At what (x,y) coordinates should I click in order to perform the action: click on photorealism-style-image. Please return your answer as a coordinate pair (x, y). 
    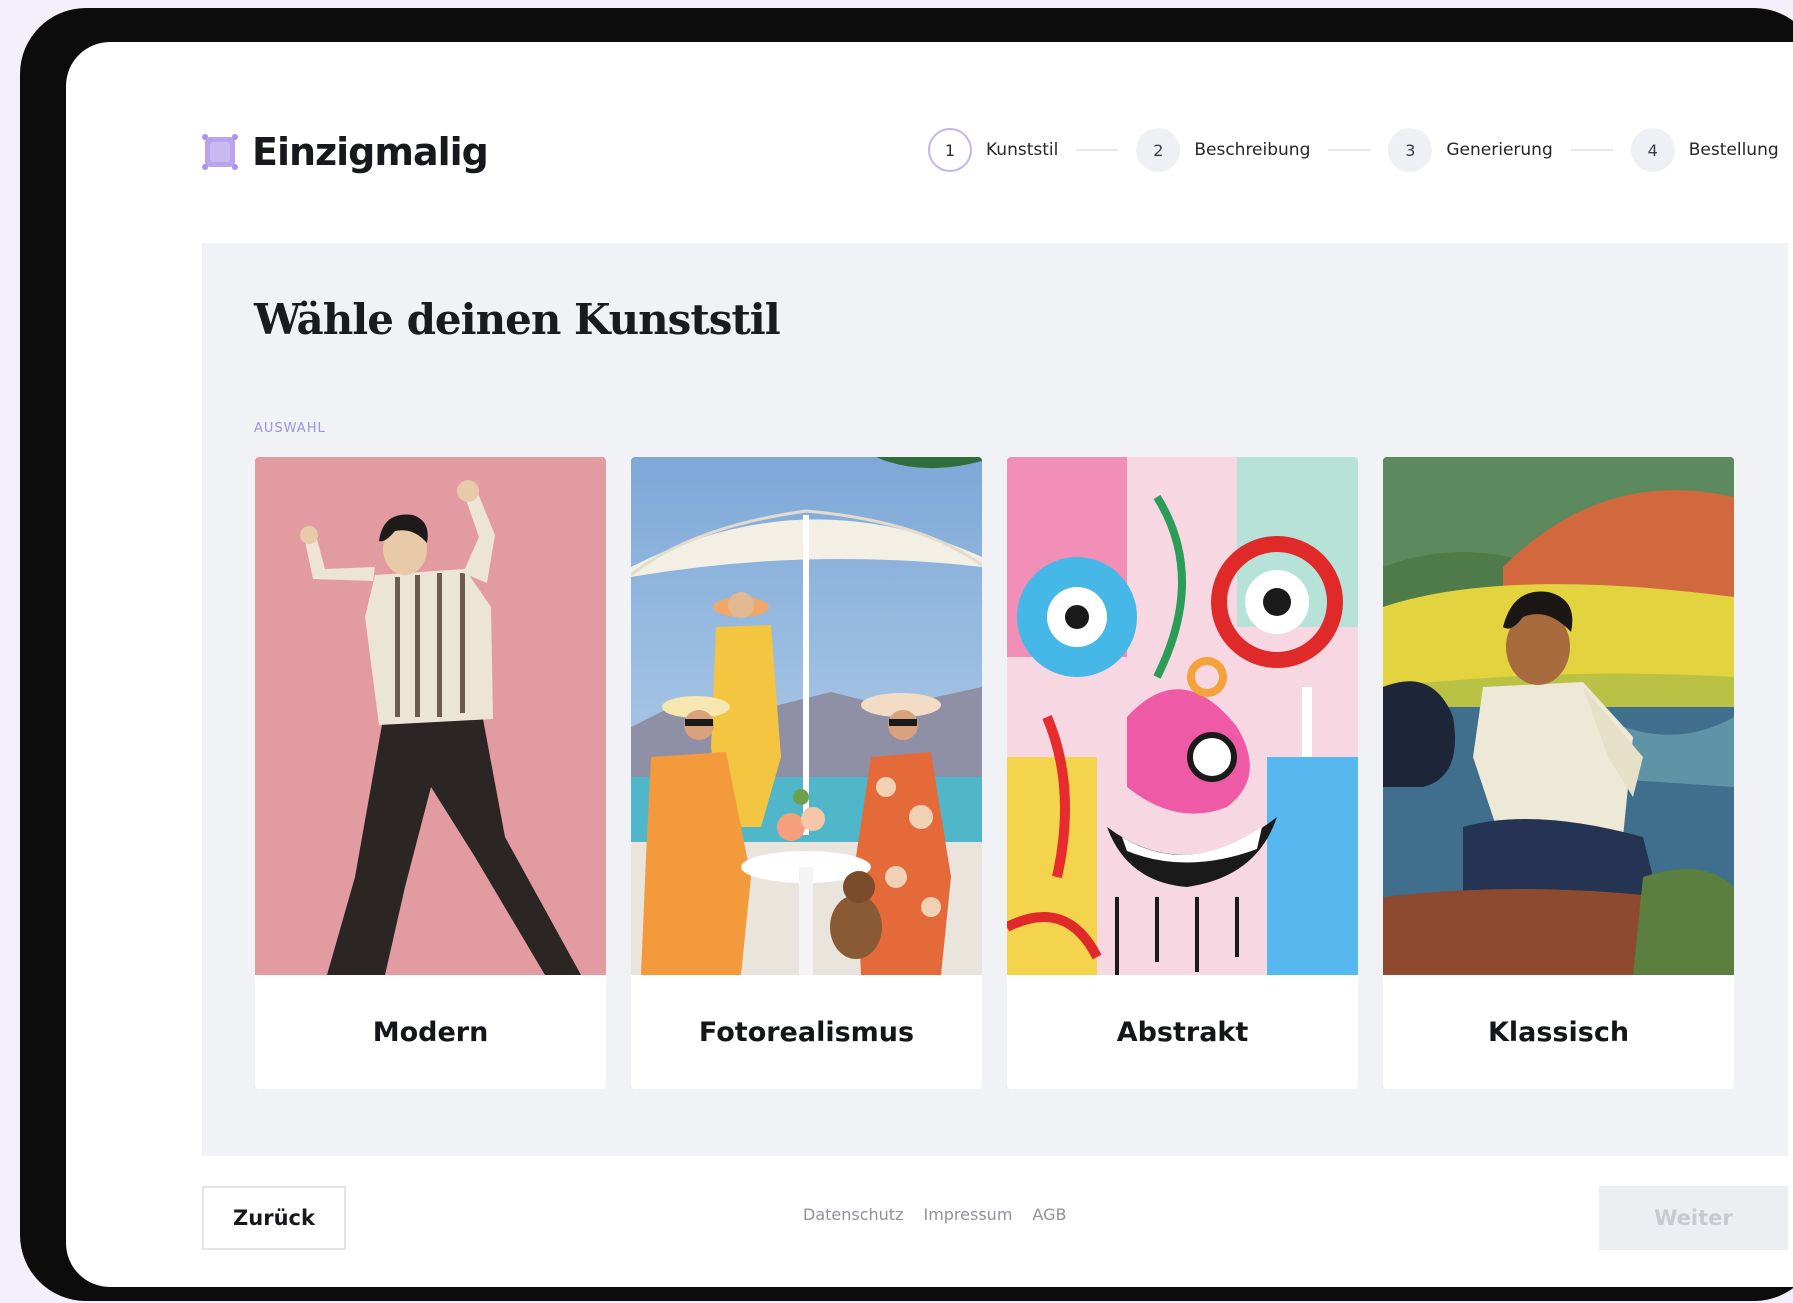
    Looking at the image, I should click on (806, 716).